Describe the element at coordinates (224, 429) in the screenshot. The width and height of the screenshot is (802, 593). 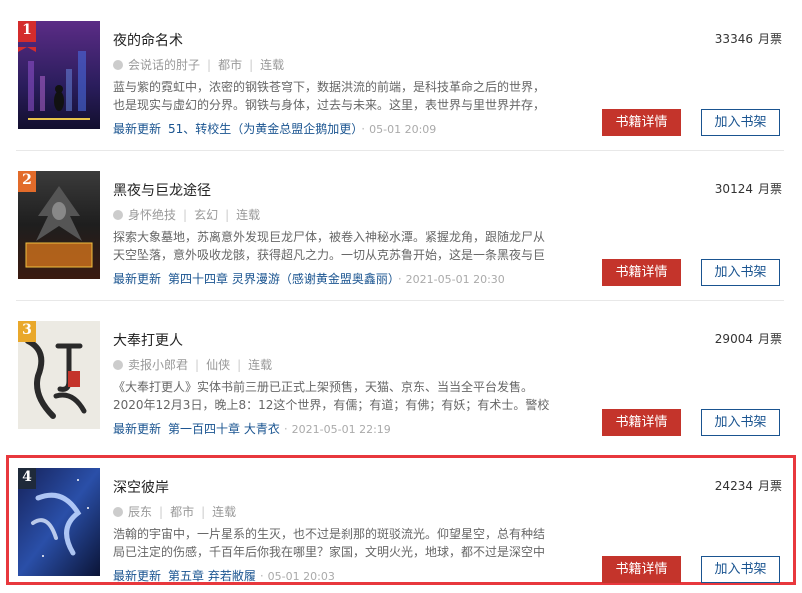
I see `latest-chapter-link: 第一百四十章 大青衣` at that location.